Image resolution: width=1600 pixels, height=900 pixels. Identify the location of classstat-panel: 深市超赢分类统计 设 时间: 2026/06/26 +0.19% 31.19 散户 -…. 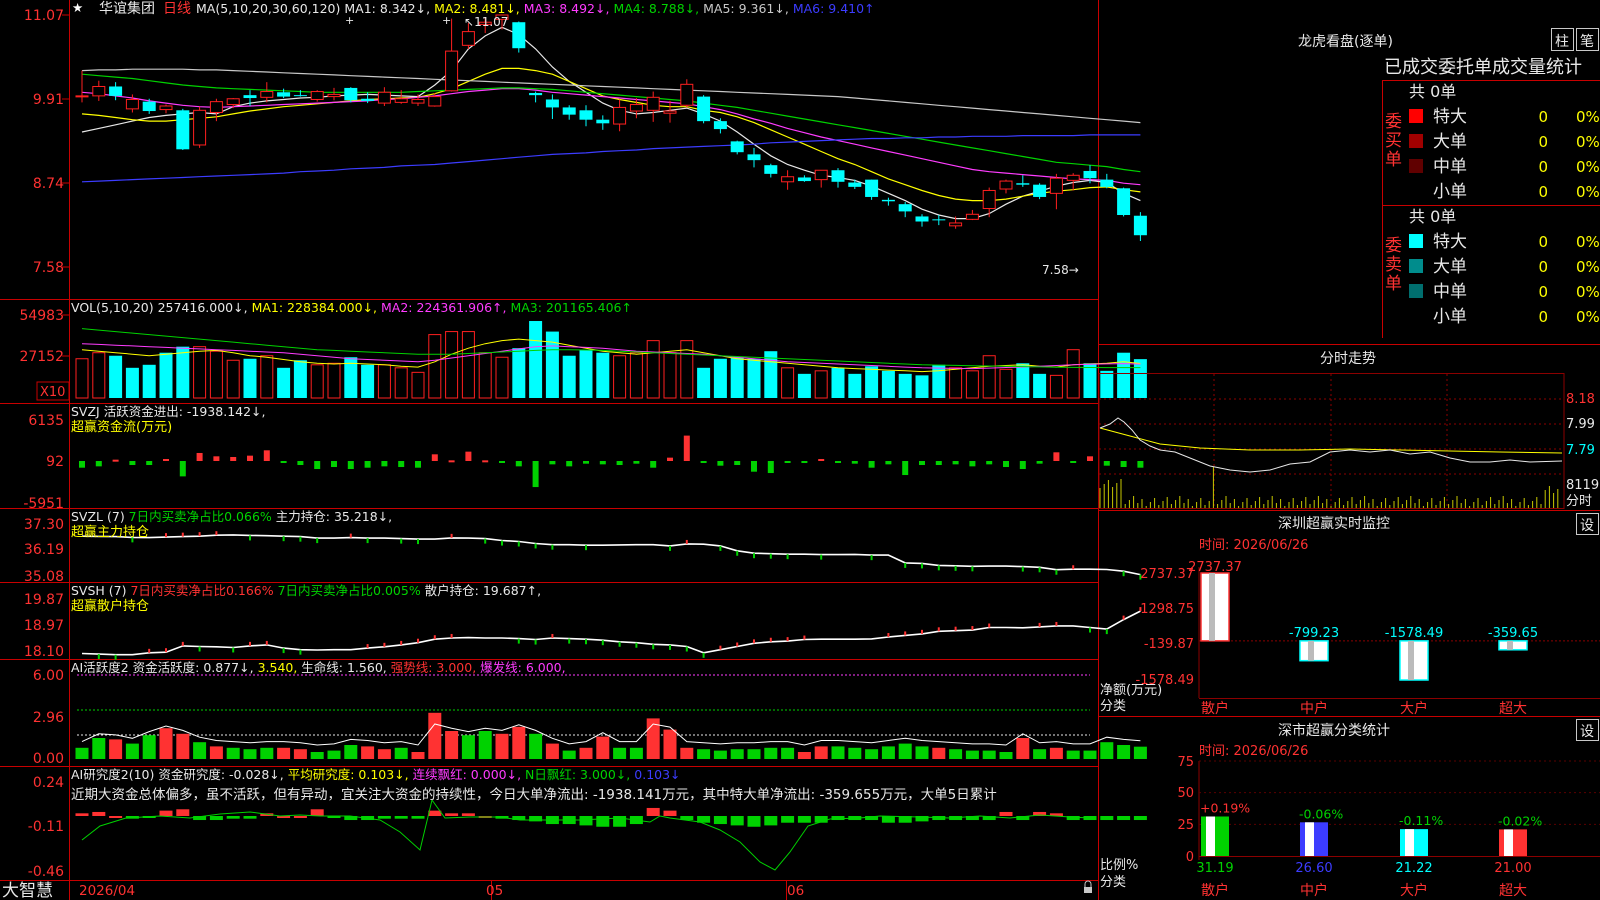
(1350, 809).